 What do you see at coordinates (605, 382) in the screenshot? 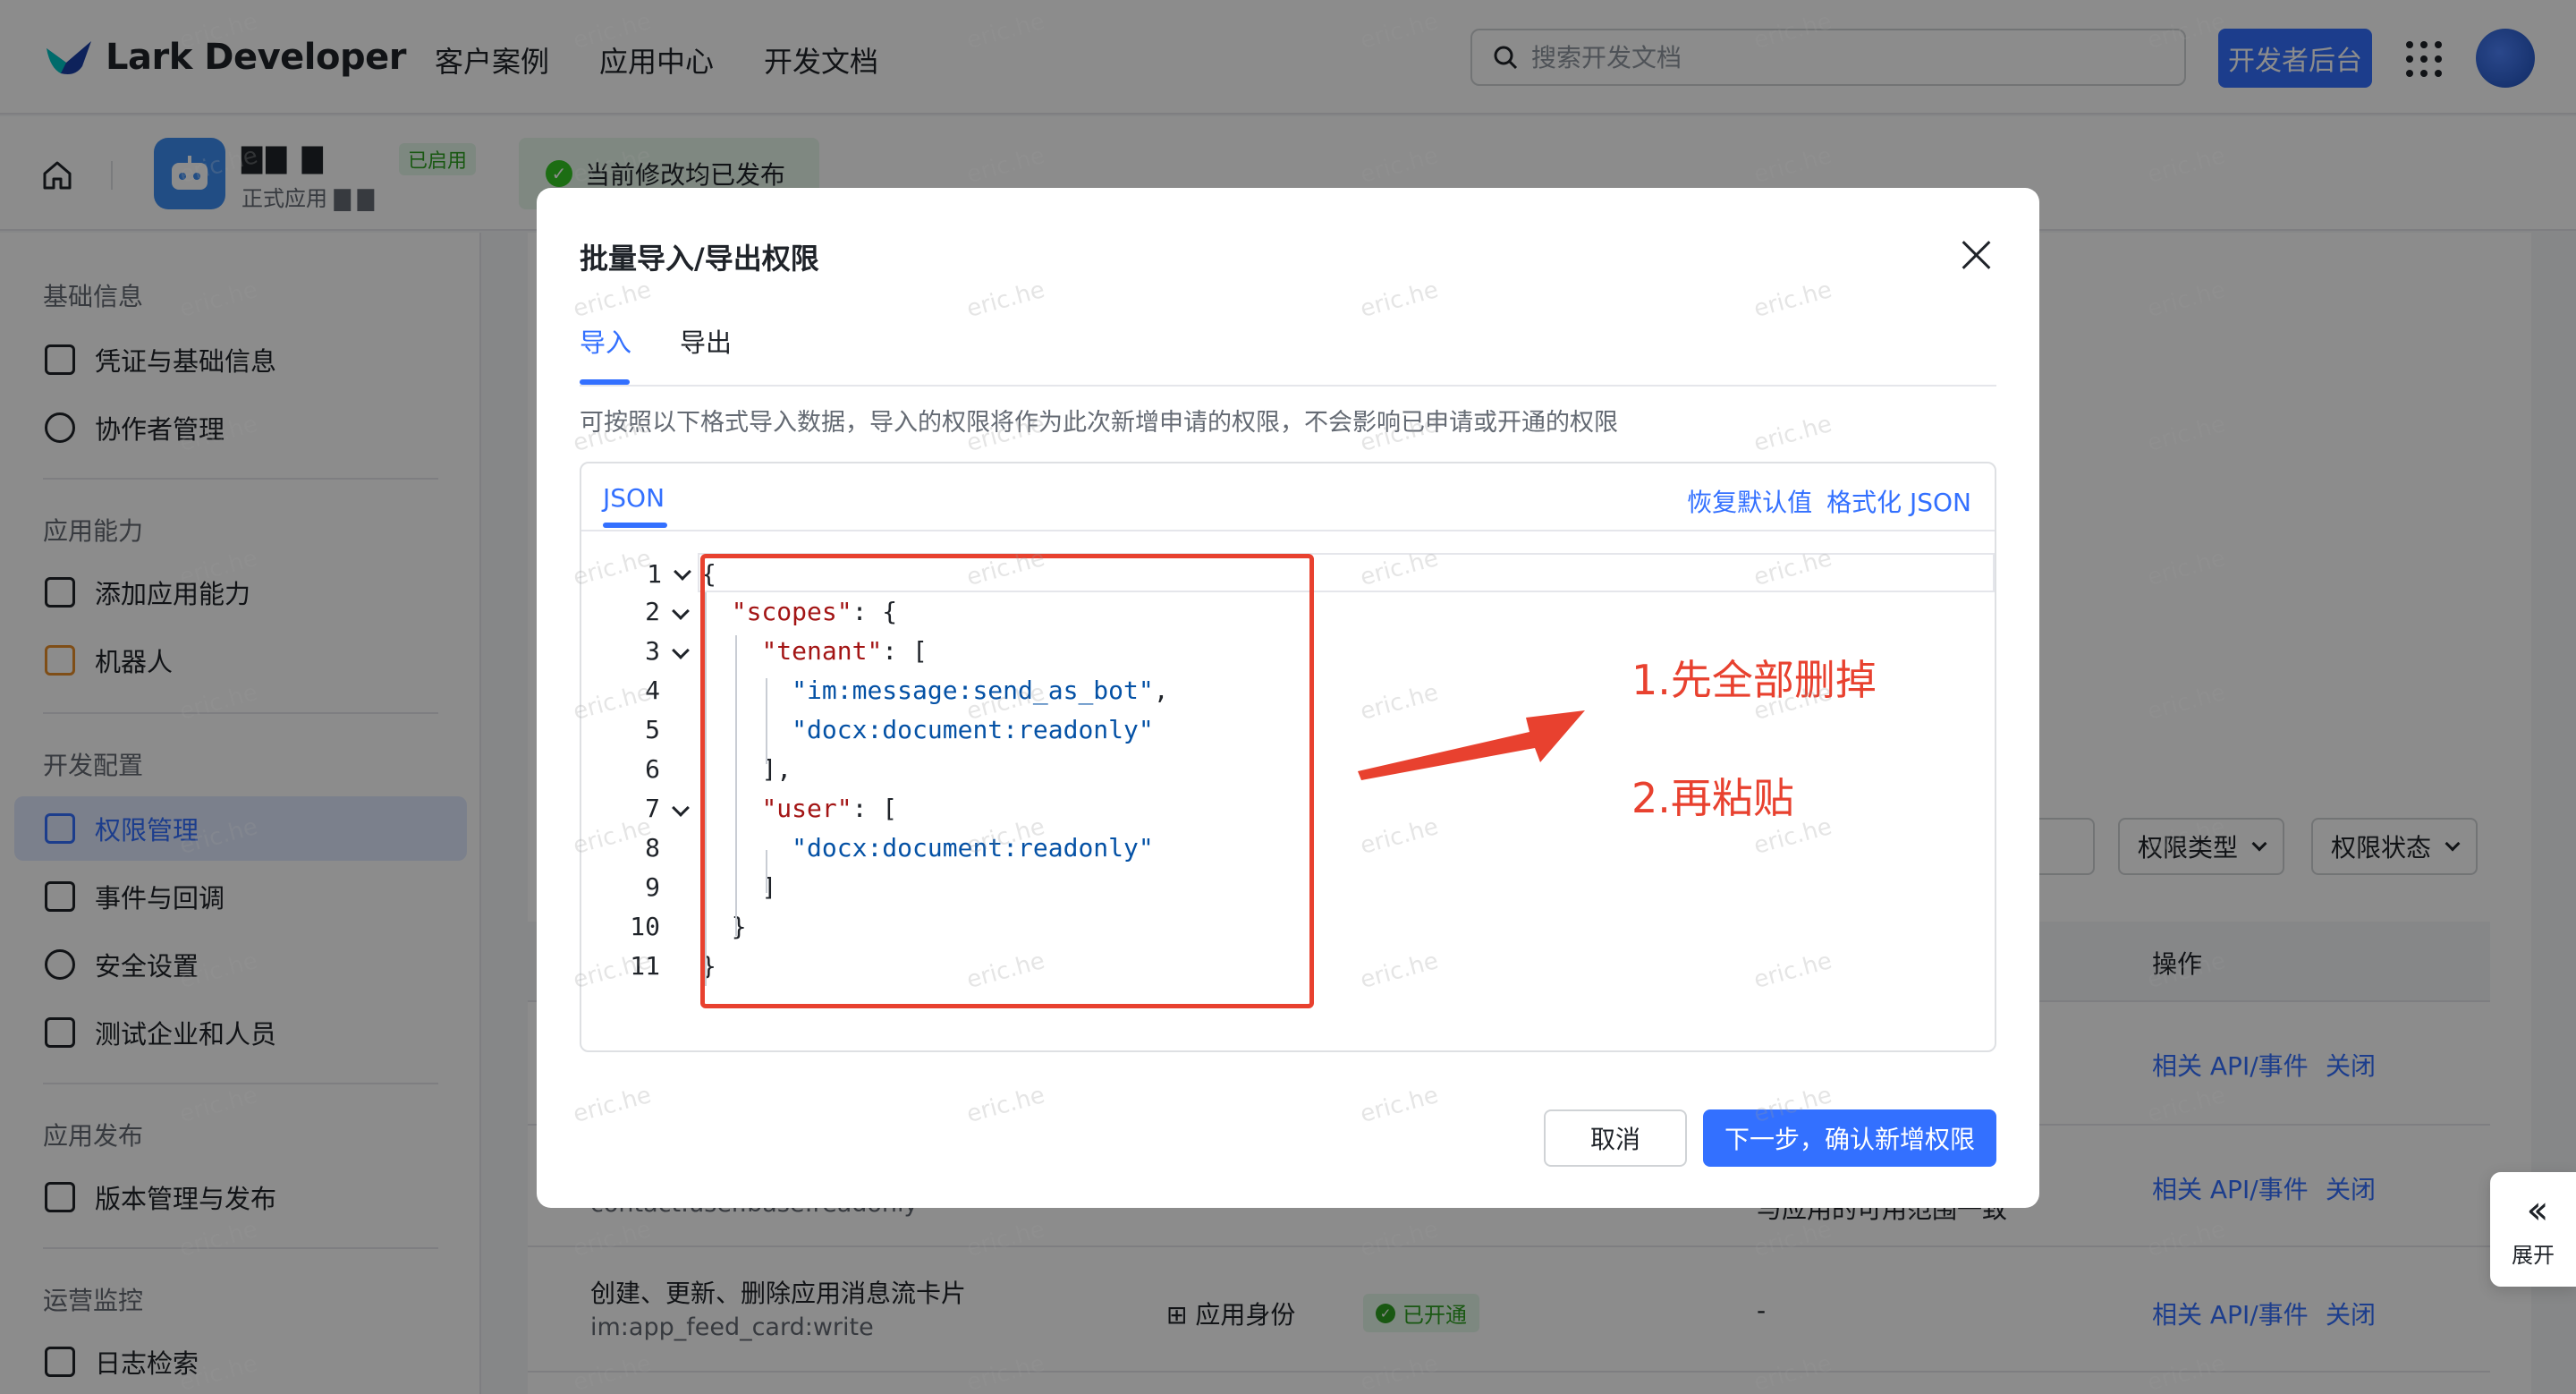
I see `tab-indicator` at bounding box center [605, 382].